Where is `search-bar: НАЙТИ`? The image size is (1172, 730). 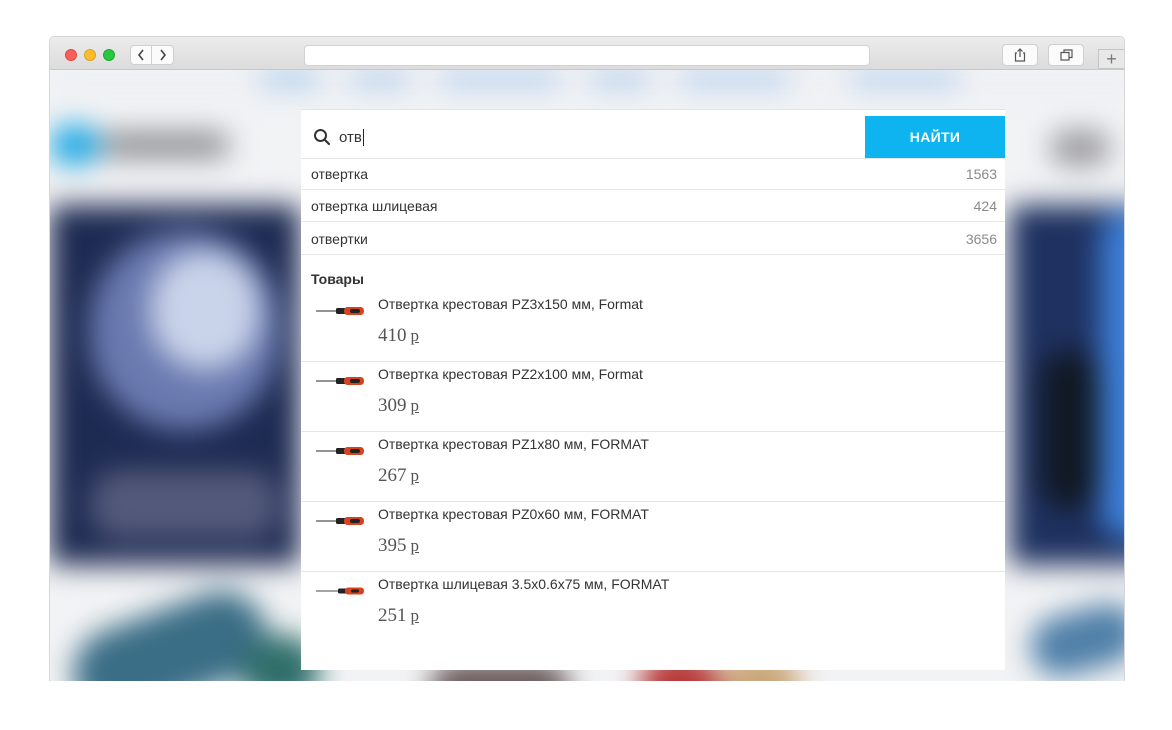 search-bar: НАЙТИ is located at coordinates (653, 137).